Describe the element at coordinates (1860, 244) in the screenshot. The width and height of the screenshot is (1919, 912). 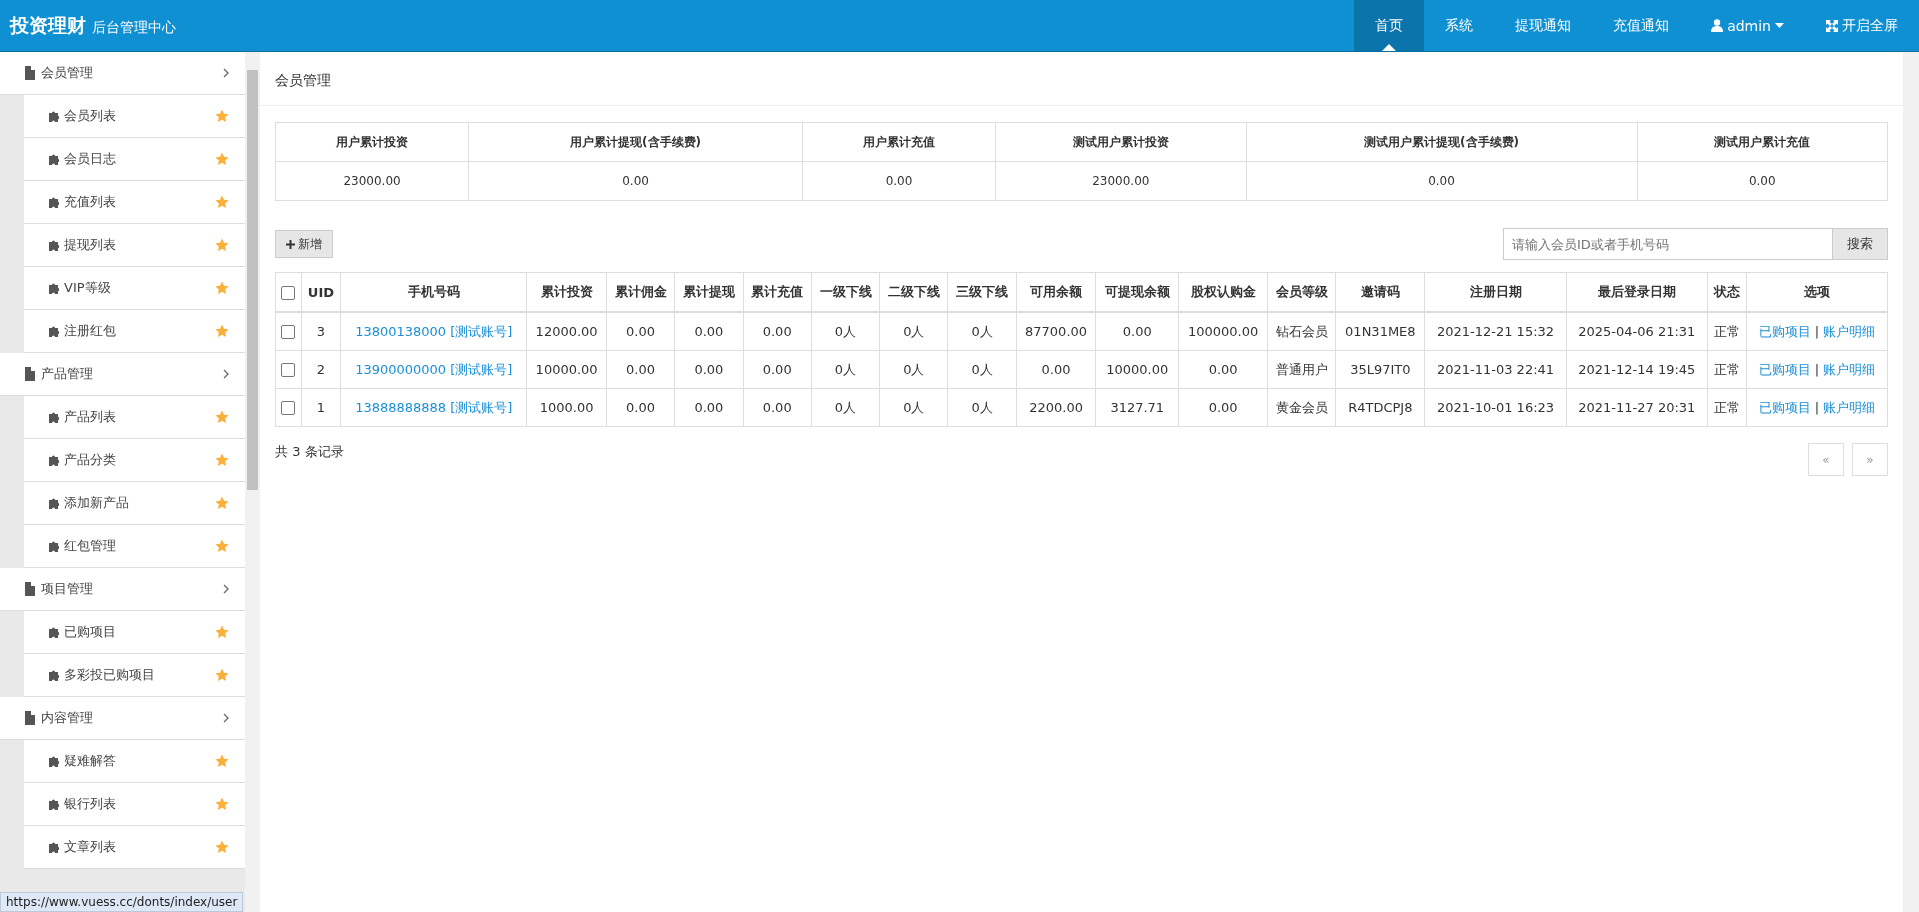
I see `search-button: 搜索` at that location.